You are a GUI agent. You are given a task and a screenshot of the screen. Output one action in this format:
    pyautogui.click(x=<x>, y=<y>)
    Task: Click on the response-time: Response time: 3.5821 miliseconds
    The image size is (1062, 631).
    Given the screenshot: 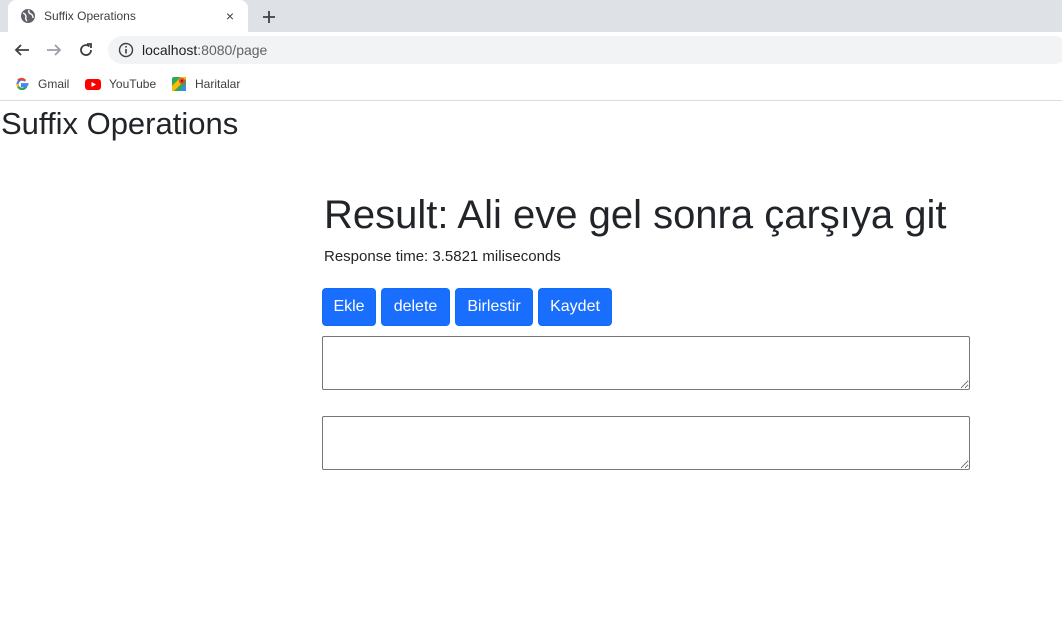 What is the action you would take?
    pyautogui.click(x=442, y=256)
    